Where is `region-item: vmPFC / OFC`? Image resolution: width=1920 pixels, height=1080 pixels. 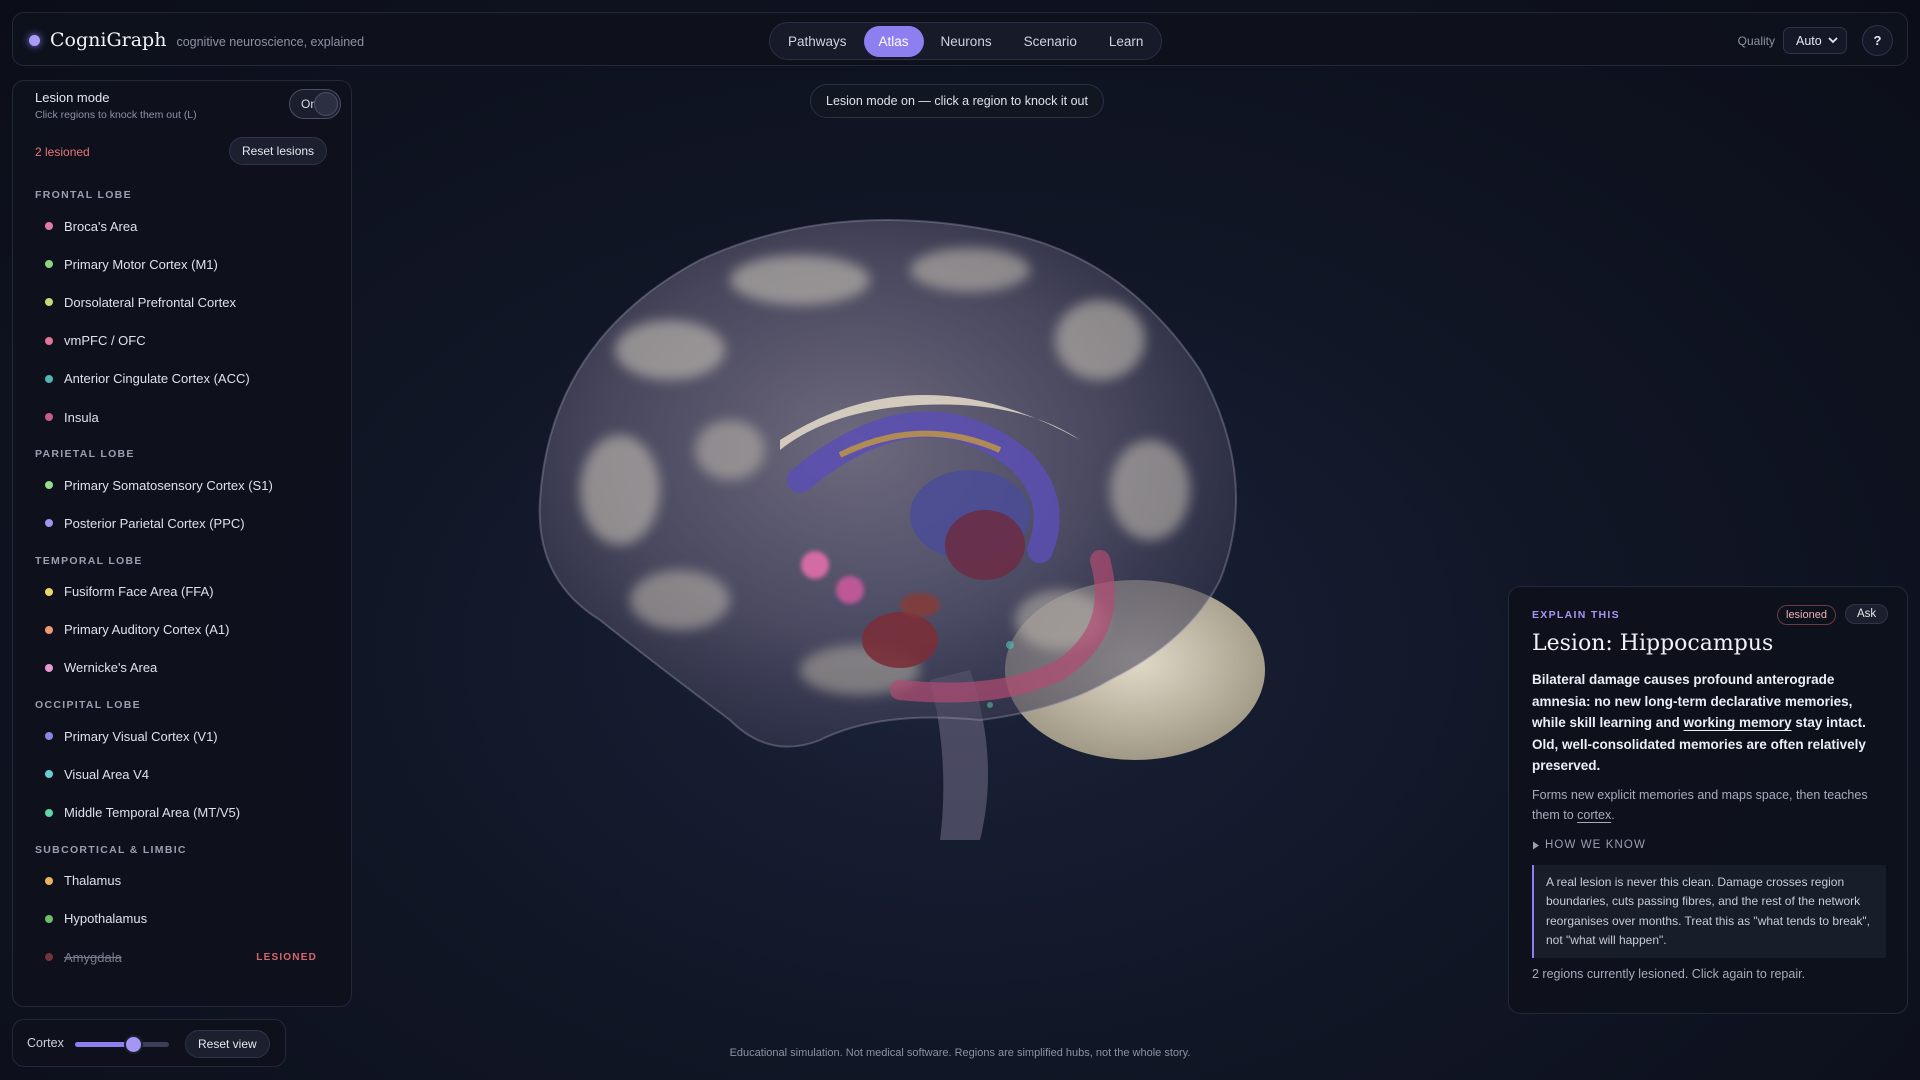
region-item: vmPFC / OFC is located at coordinates (182, 341).